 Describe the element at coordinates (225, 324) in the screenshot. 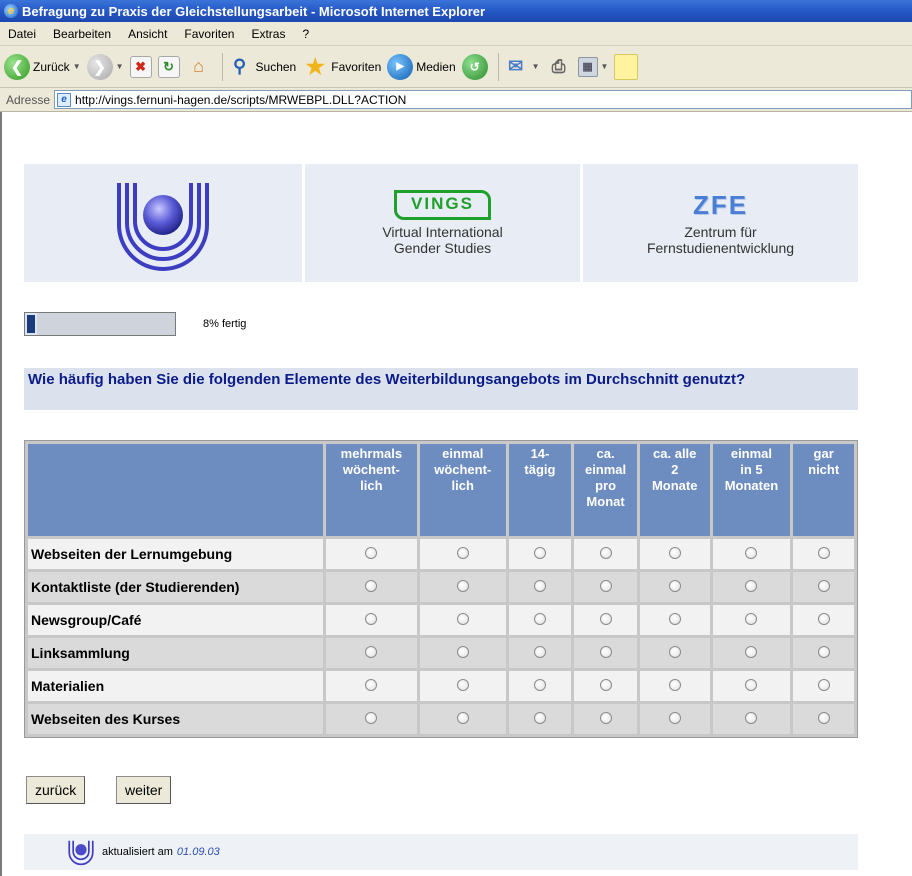

I see `progress-label: 8% fertig` at that location.